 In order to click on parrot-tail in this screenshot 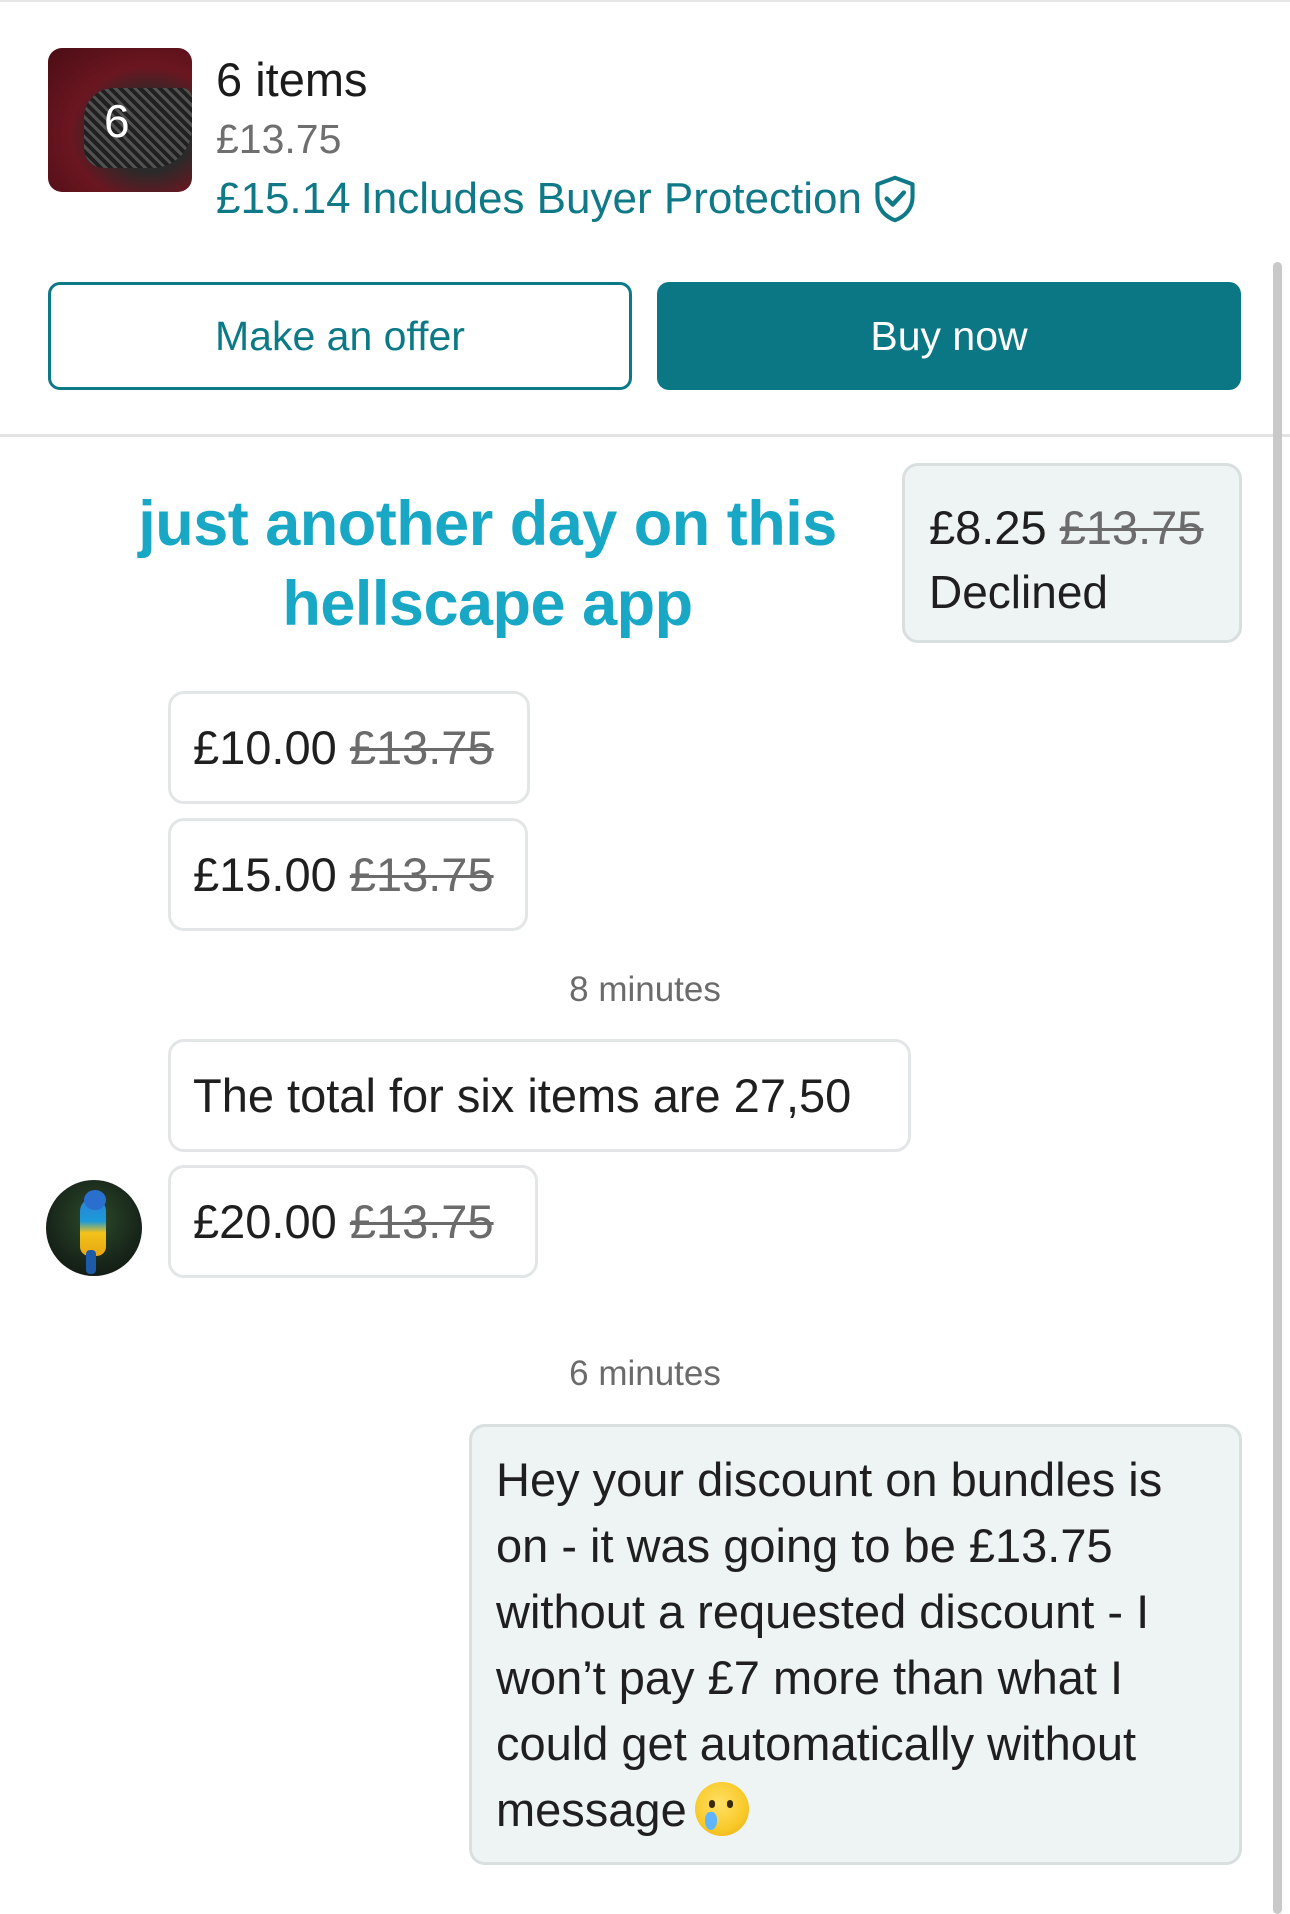, I will do `click(91, 1262)`.